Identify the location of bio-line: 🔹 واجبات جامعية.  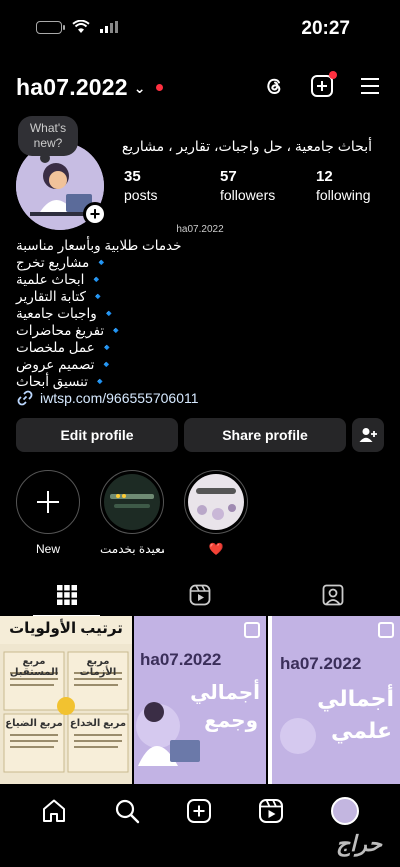
(67, 313).